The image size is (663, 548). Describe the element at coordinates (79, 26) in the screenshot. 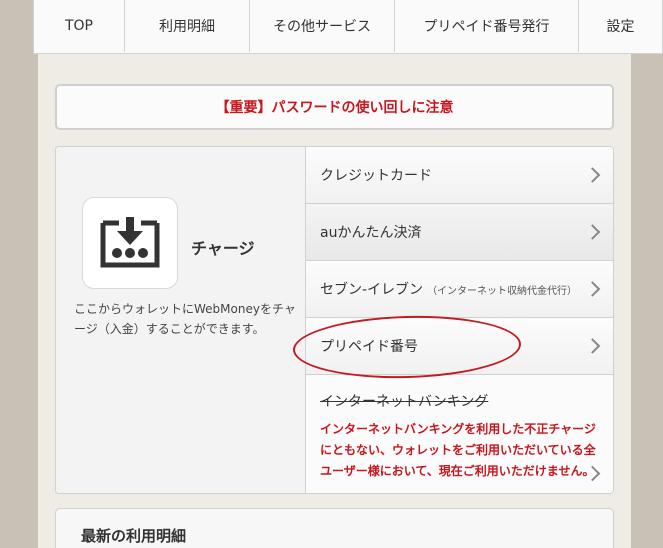

I see `nav-top: TOP` at that location.